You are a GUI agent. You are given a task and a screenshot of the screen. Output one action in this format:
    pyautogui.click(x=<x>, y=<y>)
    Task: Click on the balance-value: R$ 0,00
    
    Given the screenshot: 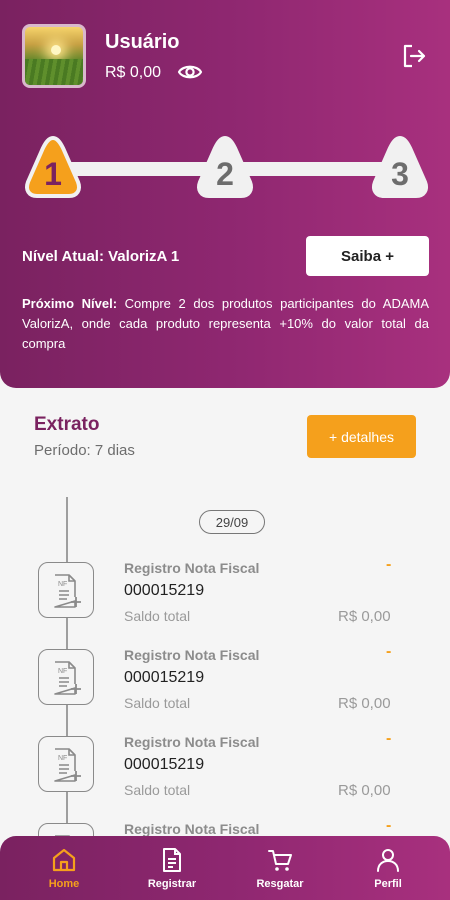 What is the action you would take?
    pyautogui.click(x=133, y=72)
    